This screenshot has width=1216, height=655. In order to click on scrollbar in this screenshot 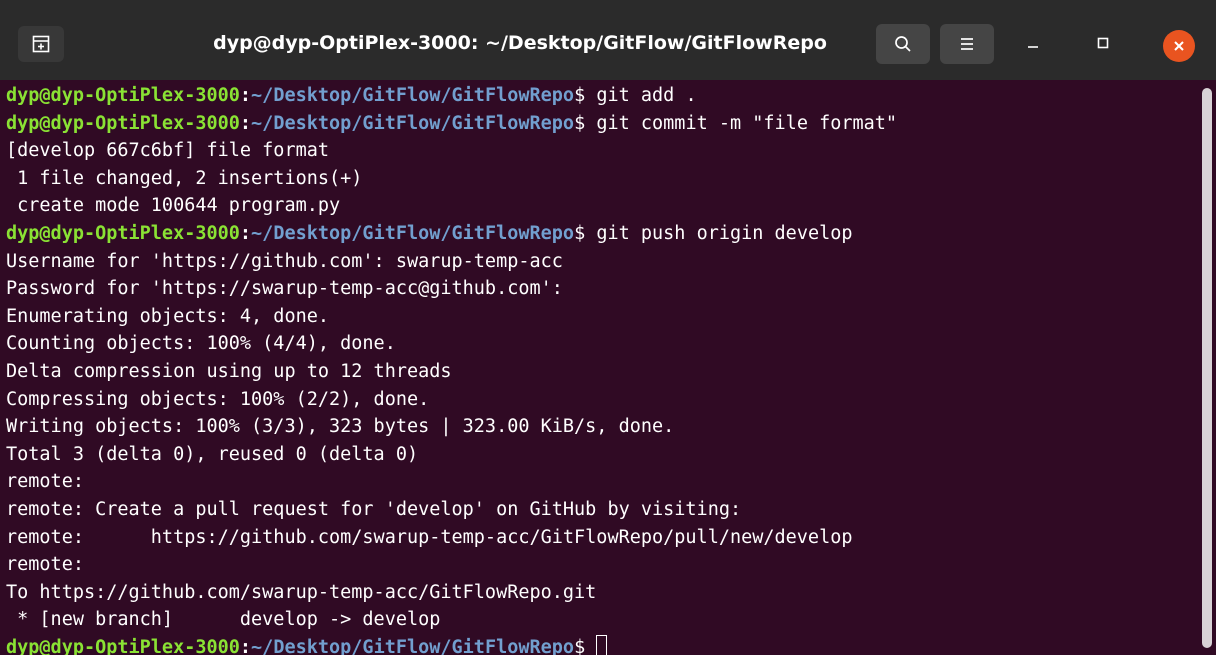, I will do `click(1207, 368)`.